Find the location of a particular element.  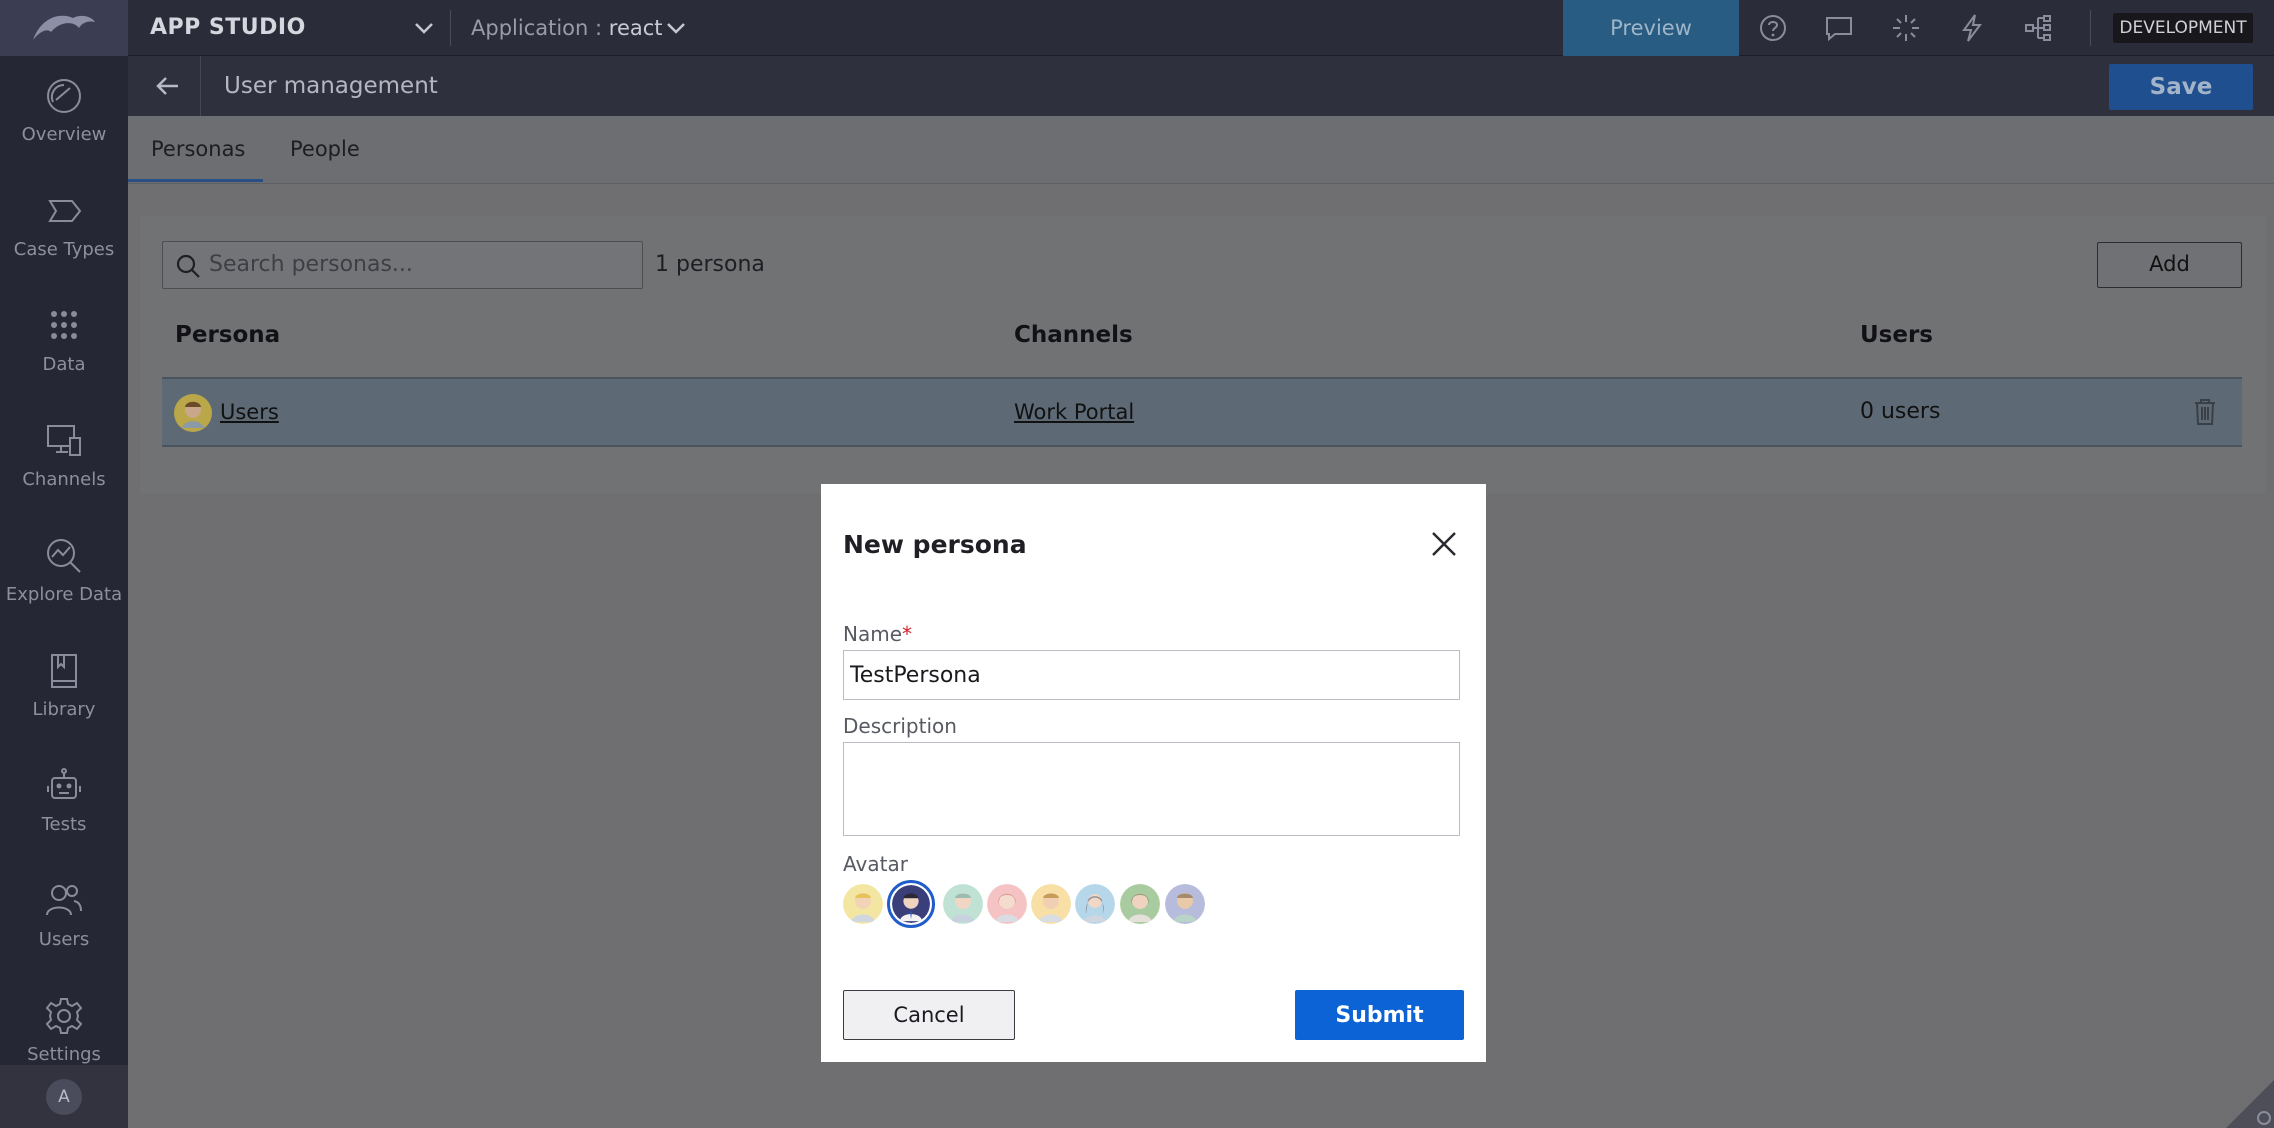

chart-search-icon is located at coordinates (64, 556).